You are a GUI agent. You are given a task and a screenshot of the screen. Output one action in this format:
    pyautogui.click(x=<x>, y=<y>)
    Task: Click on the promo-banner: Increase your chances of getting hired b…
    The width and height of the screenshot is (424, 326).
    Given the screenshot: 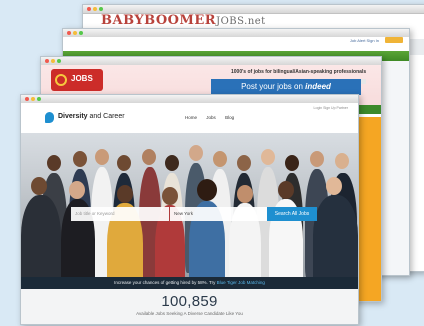 What is the action you would take?
    pyautogui.click(x=189, y=283)
    